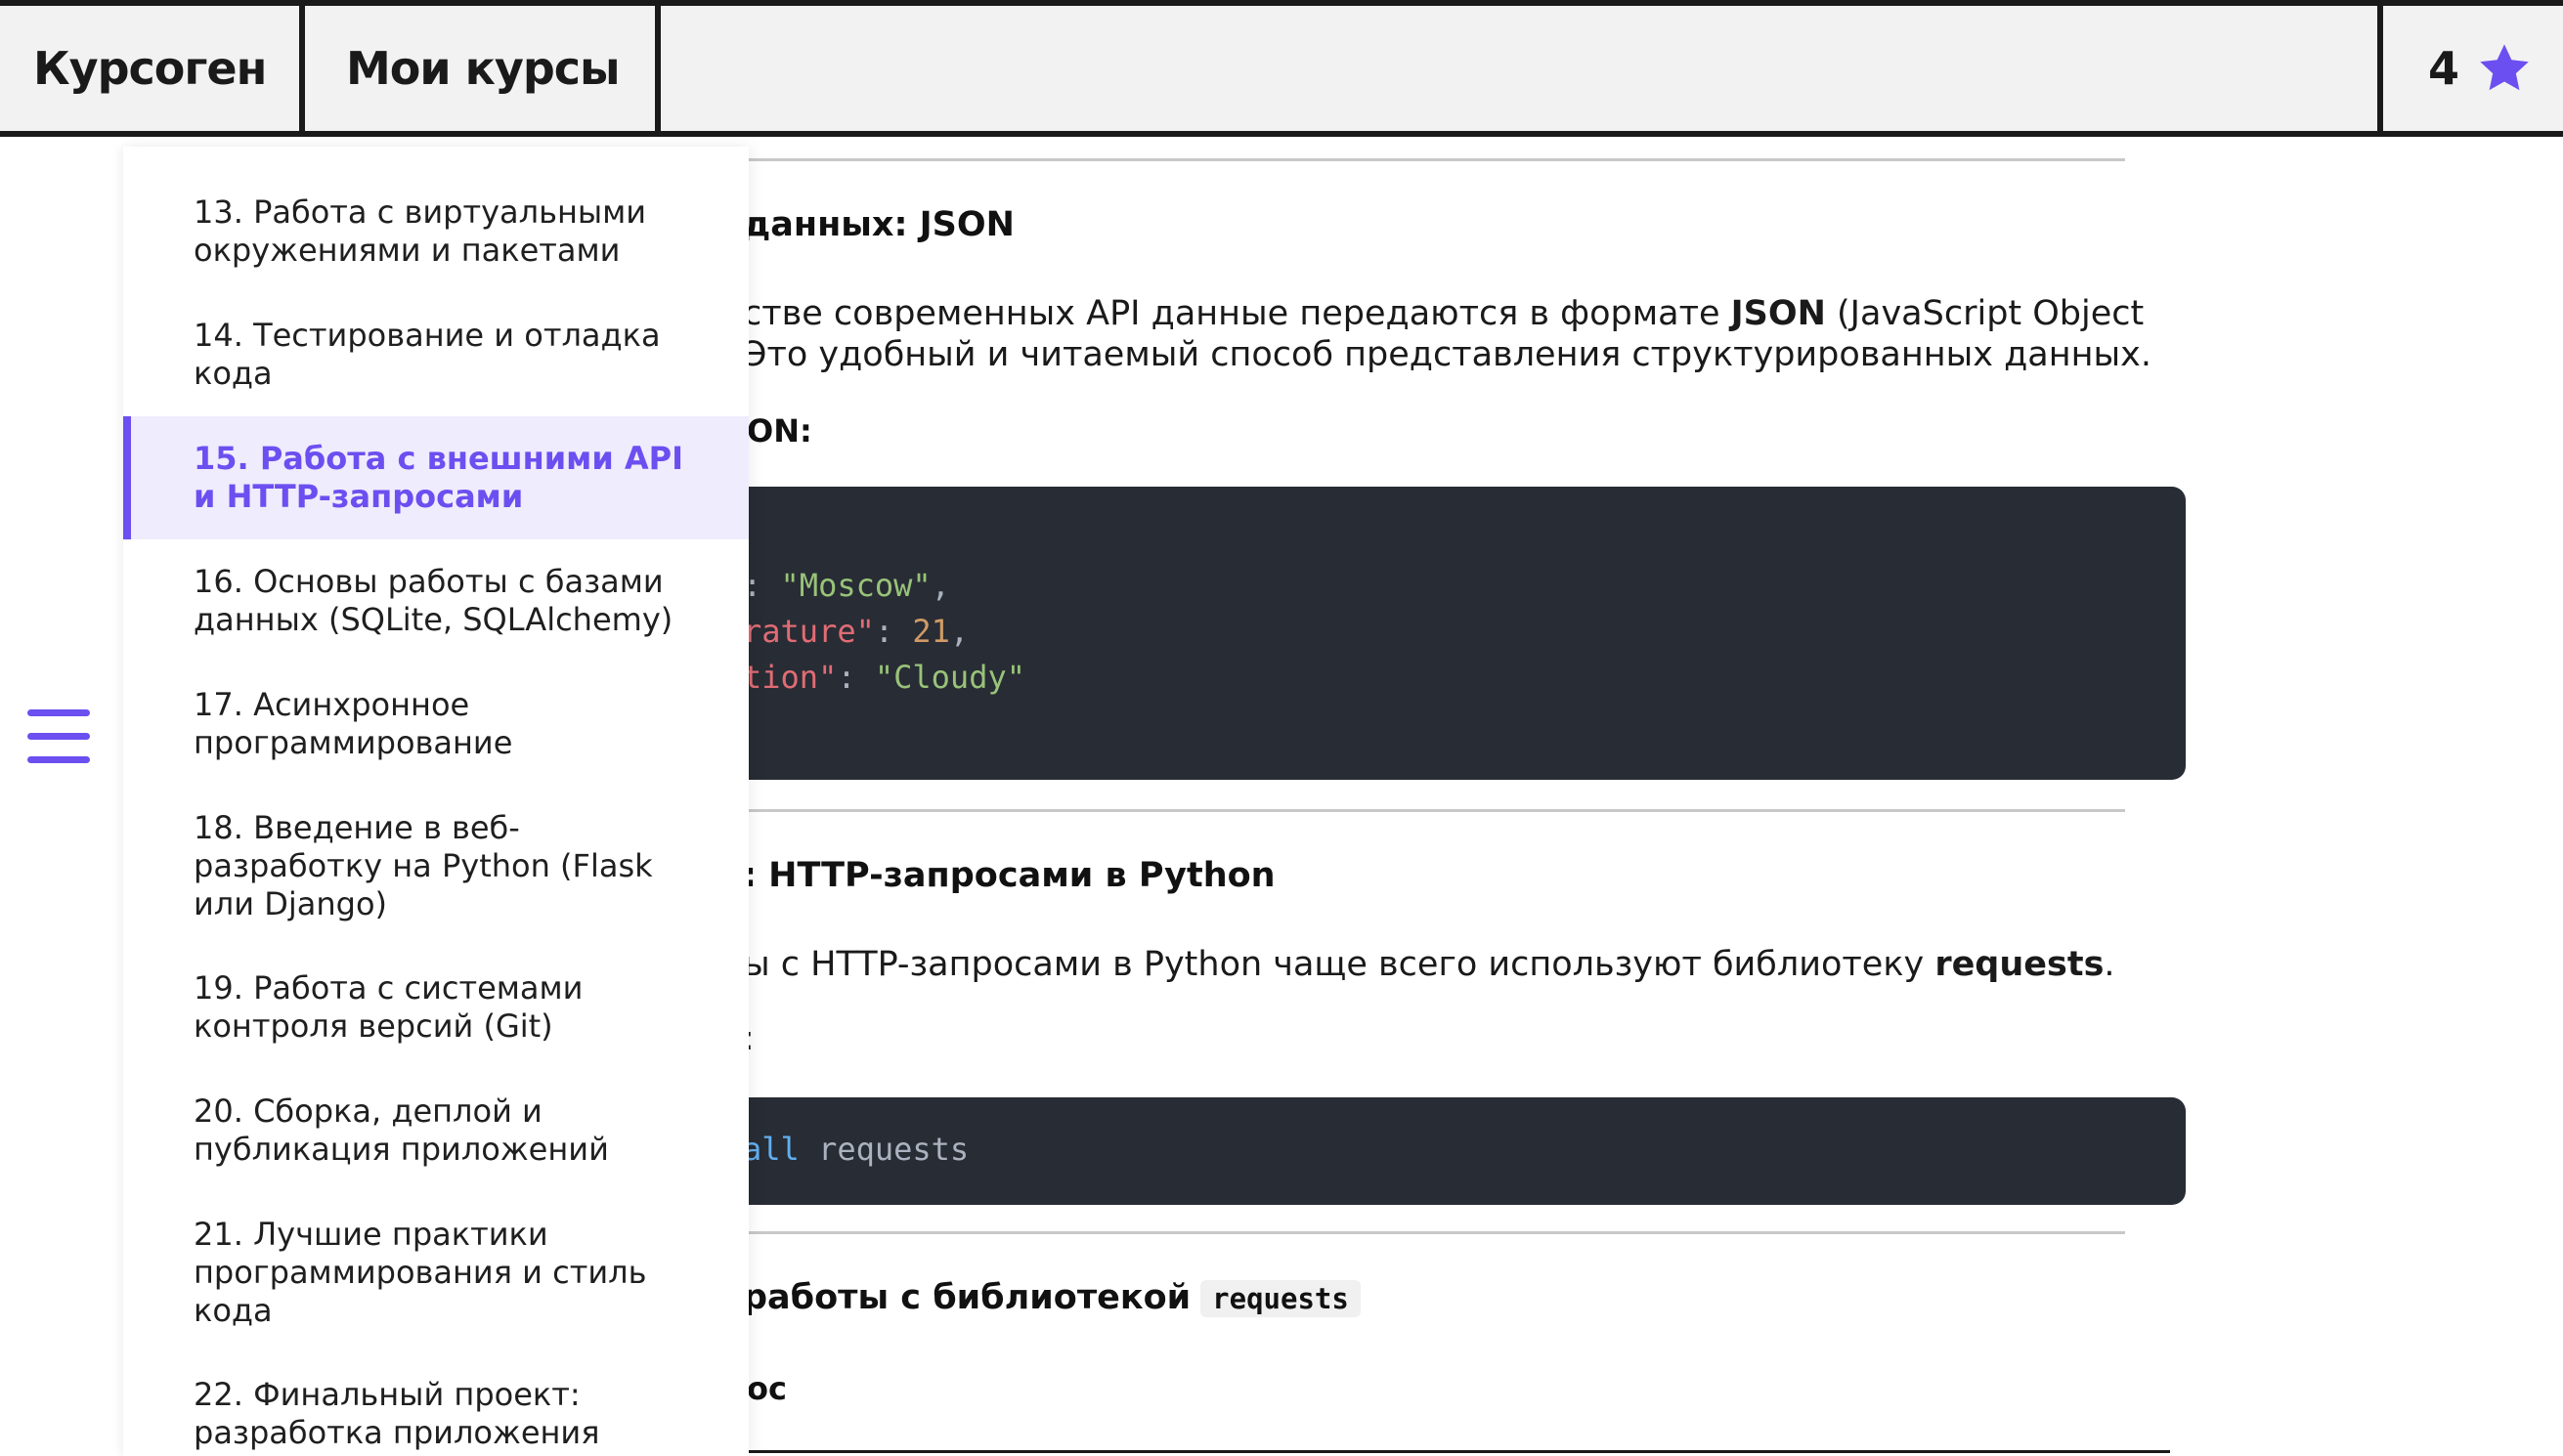 This screenshot has width=2563, height=1456. I want to click on code-line: rature": 21,, so click(856, 631).